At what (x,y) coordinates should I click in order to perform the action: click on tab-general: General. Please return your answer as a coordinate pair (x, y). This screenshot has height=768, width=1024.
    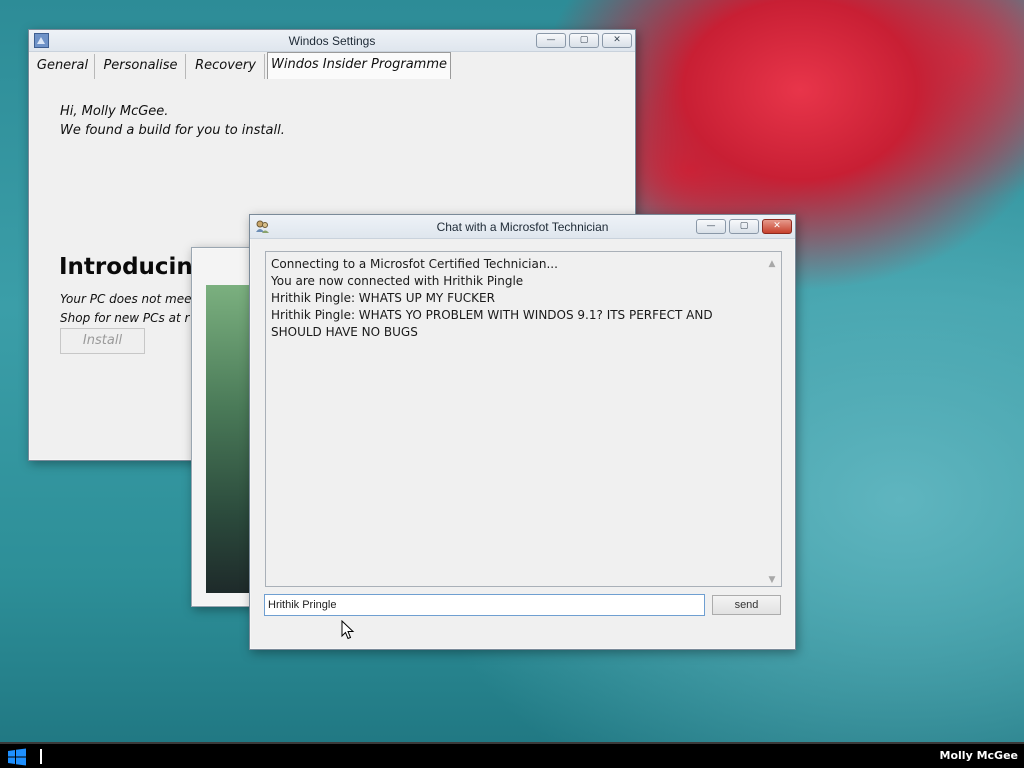
    Looking at the image, I should click on (63, 66).